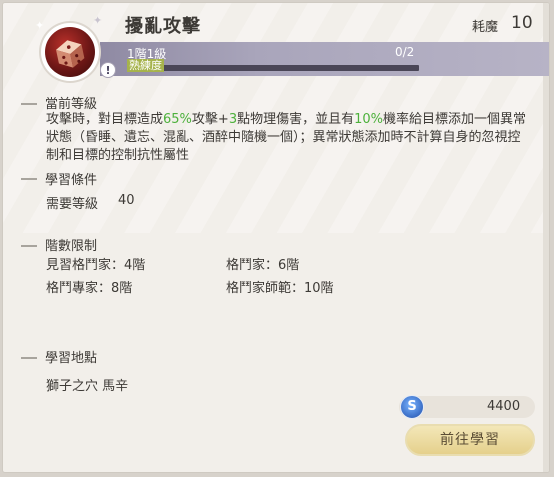  Describe the element at coordinates (263, 265) in the screenshot. I see `rank-limit-item: 格鬥家：6階` at that location.